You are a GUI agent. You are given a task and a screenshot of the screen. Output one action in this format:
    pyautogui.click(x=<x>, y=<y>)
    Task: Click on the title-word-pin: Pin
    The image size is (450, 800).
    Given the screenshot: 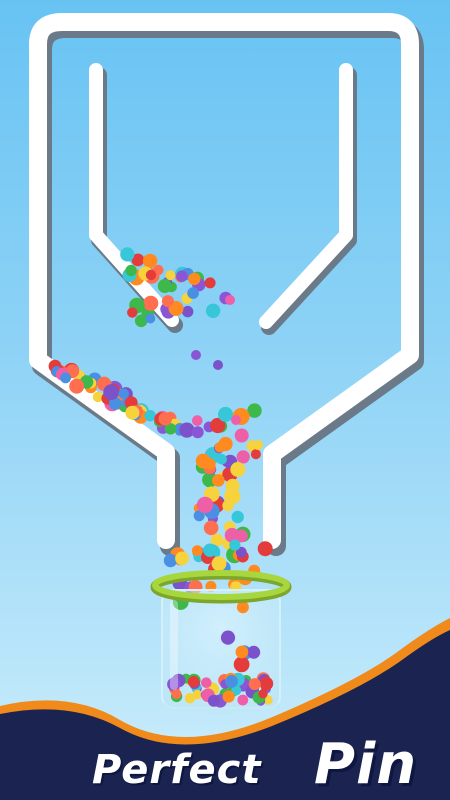 What is the action you would take?
    pyautogui.click(x=366, y=764)
    